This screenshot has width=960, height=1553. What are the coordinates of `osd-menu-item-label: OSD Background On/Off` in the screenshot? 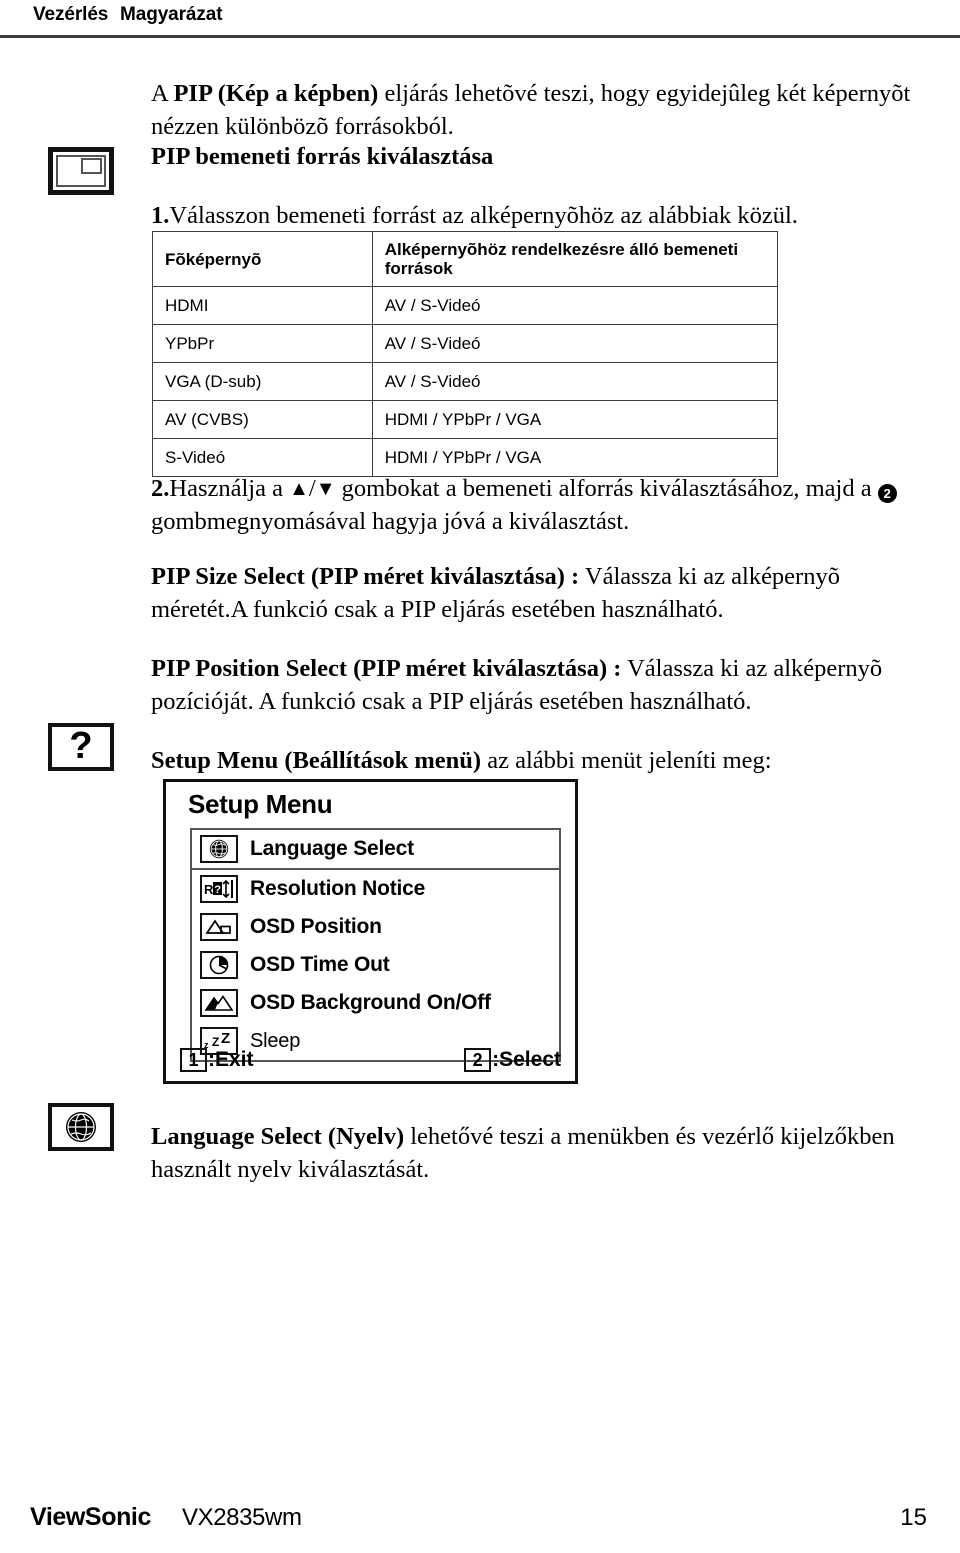 It's located at (370, 1002).